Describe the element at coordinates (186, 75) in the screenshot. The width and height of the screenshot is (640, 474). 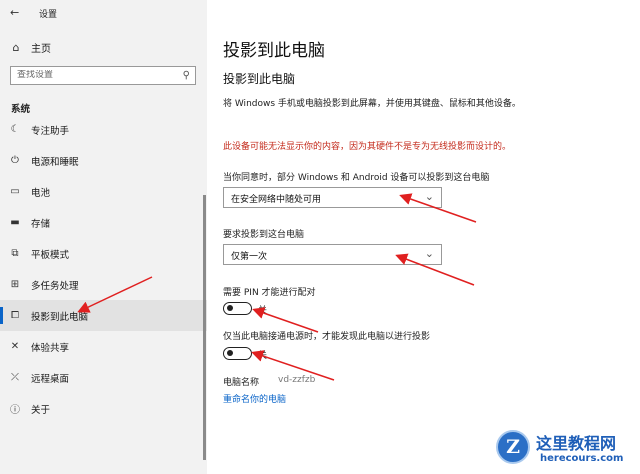
I see `search-icon: ⚲` at that location.